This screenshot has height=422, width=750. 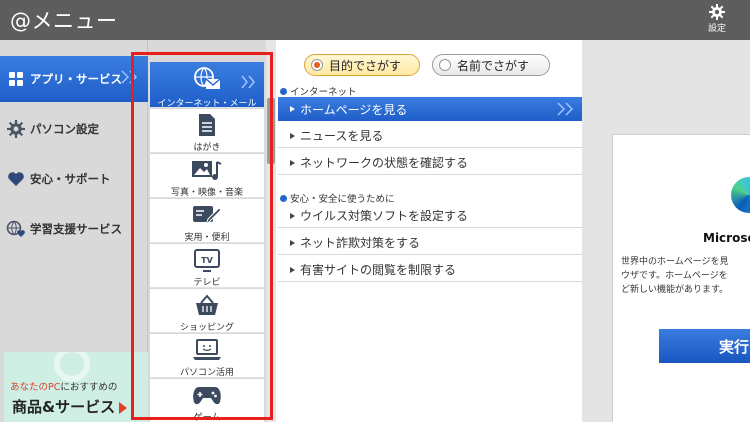 I want to click on search-by-purpose-toggle: 目的でさがす, so click(x=362, y=65).